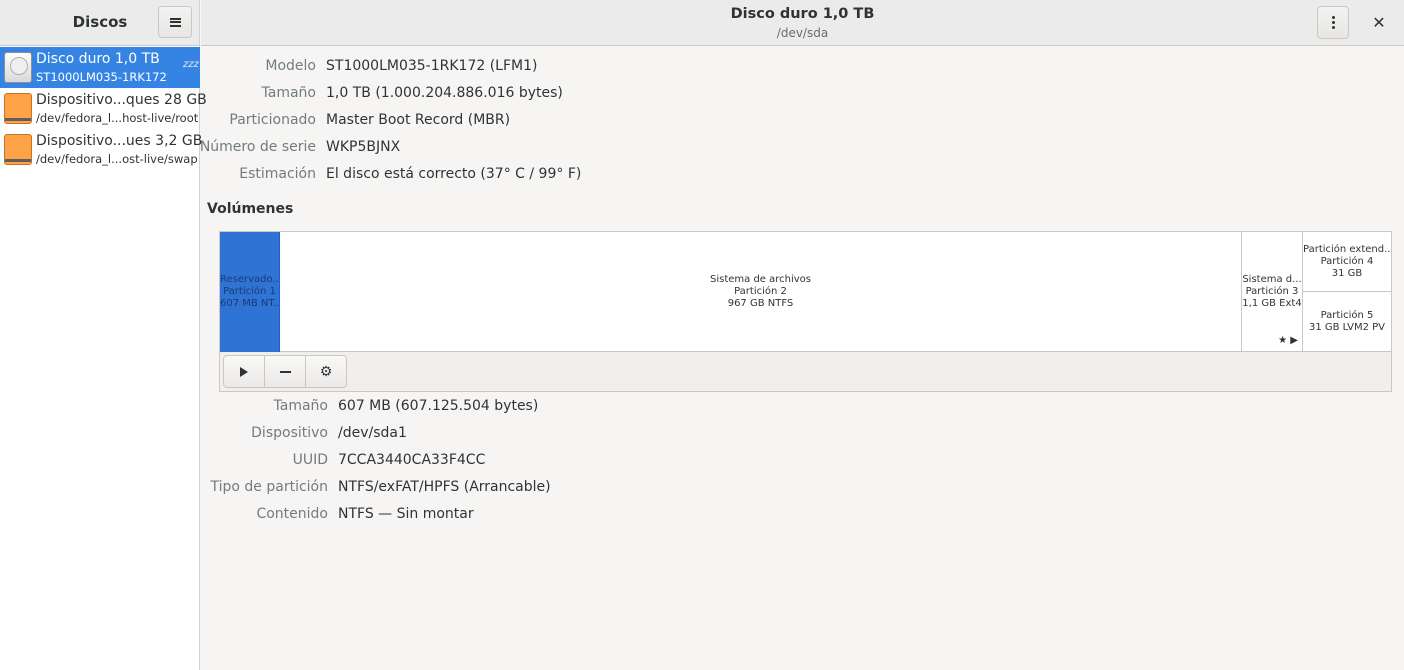  Describe the element at coordinates (1283, 340) in the screenshot. I see `star-icon: ★` at that location.